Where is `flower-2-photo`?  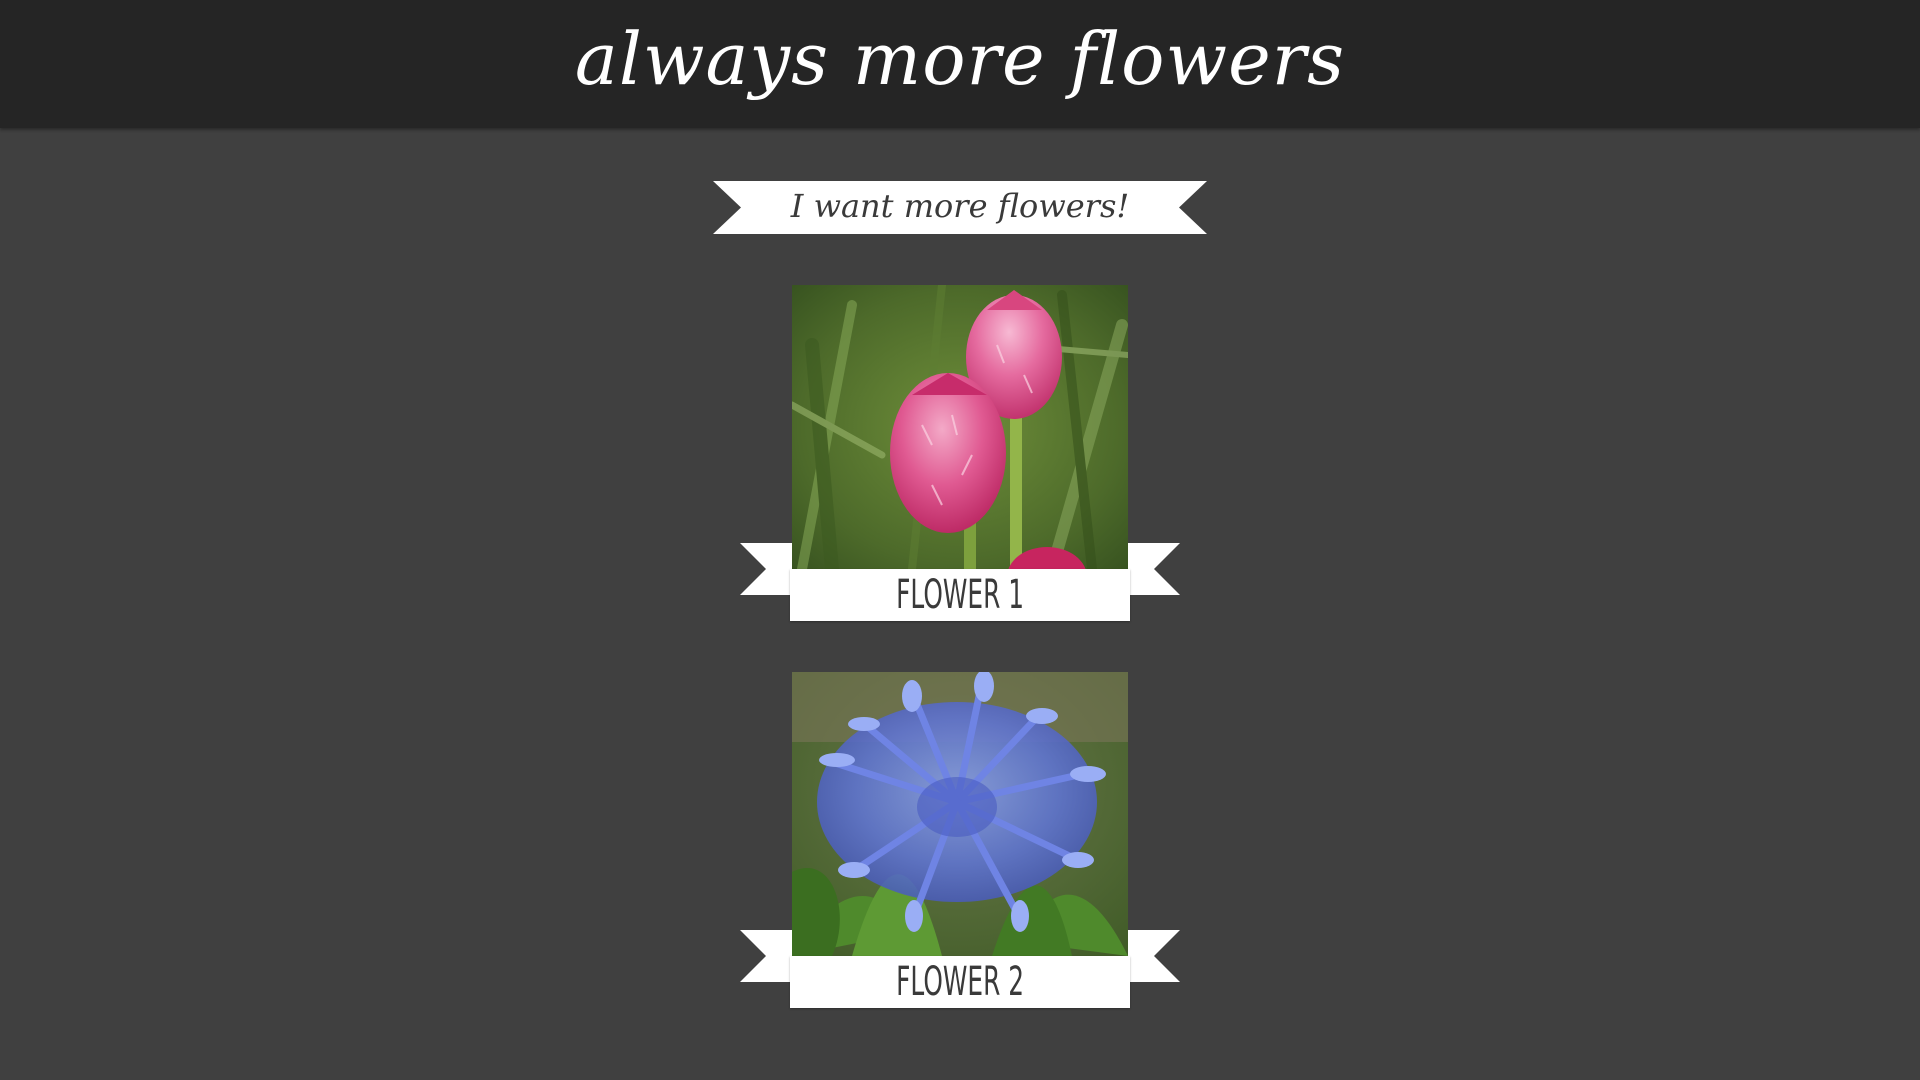
flower-2-photo is located at coordinates (960, 814).